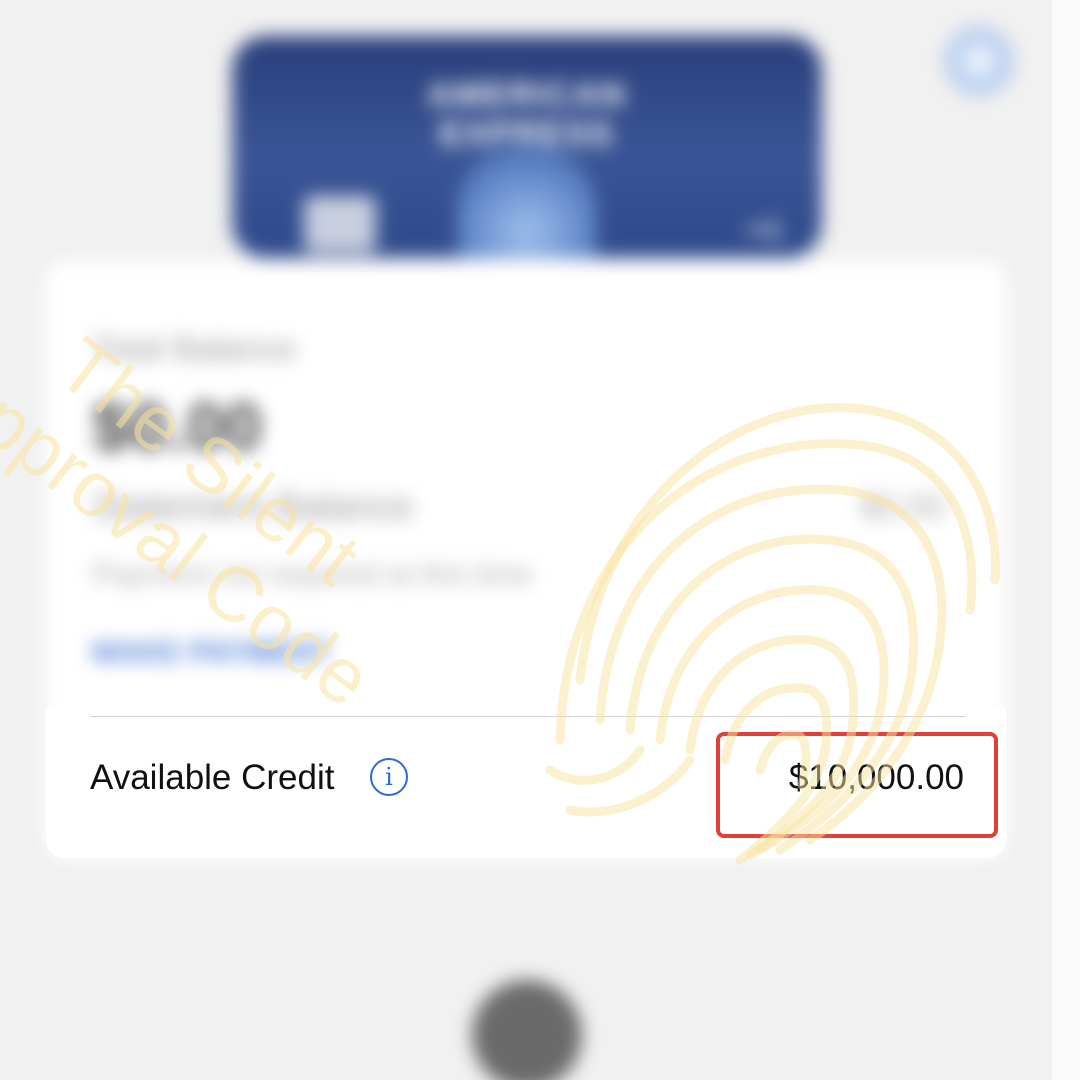  Describe the element at coordinates (340, 224) in the screenshot. I see `card-chip` at that location.